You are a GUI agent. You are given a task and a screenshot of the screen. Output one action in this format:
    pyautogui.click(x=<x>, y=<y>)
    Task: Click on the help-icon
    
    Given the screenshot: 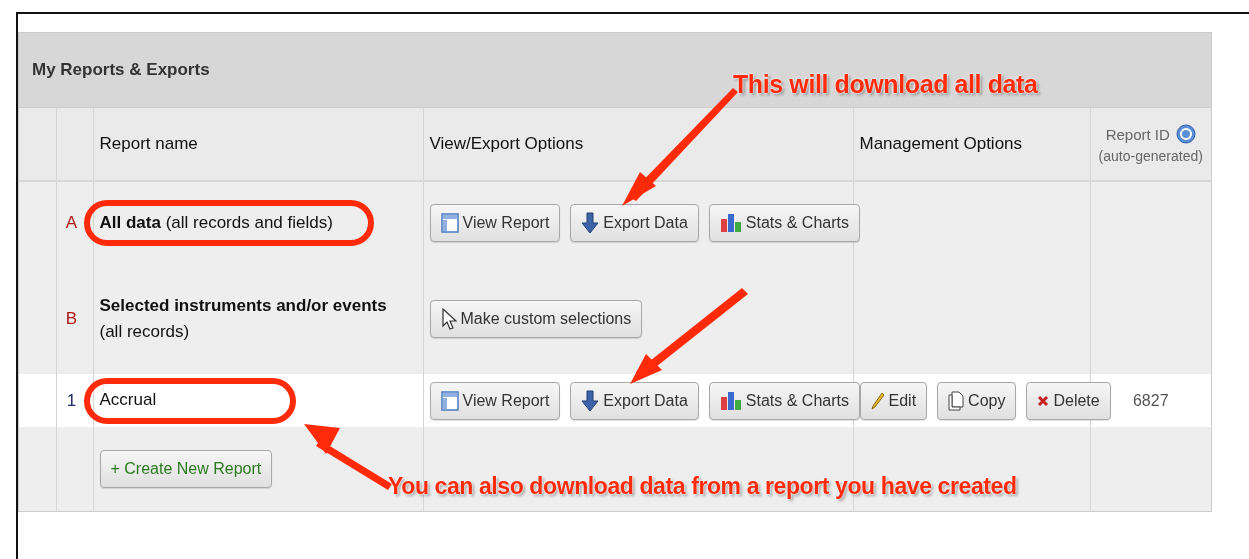 What is the action you would take?
    pyautogui.click(x=1185, y=134)
    